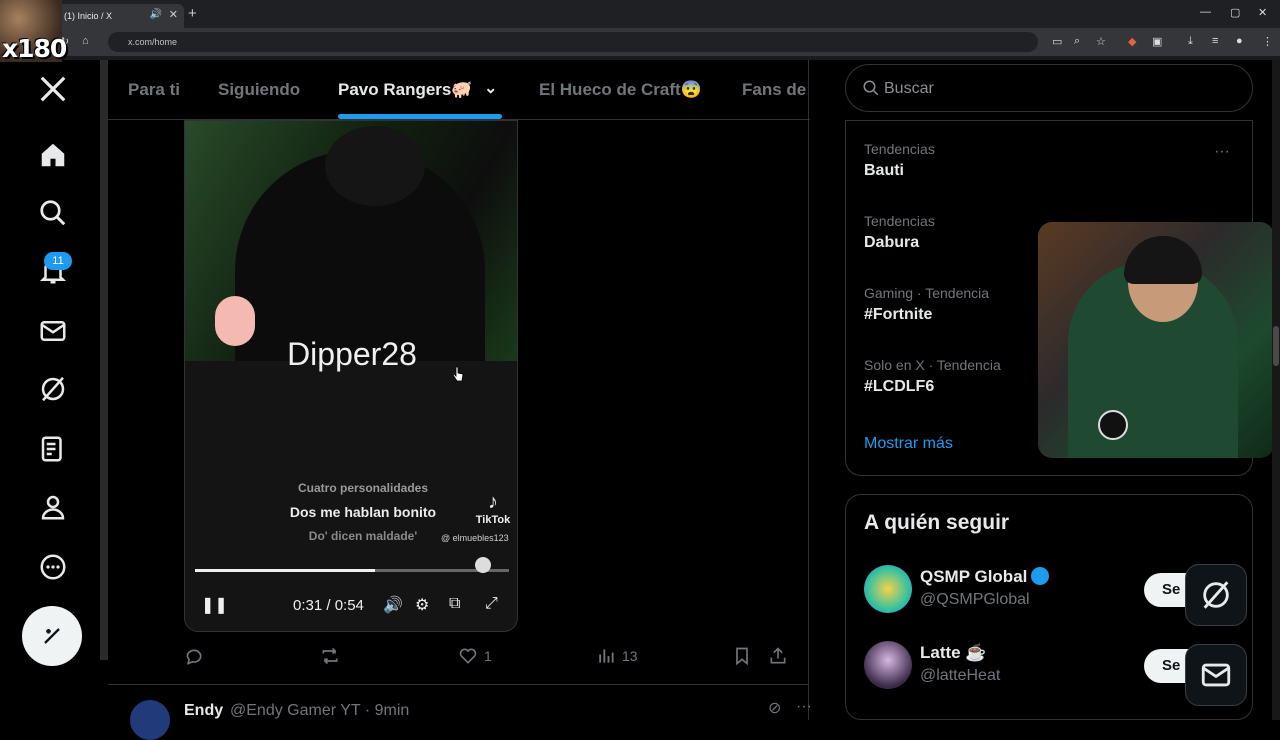 The width and height of the screenshot is (1280, 740). Describe the element at coordinates (491, 604) in the screenshot. I see `fullscreen-icon: ⤢` at that location.